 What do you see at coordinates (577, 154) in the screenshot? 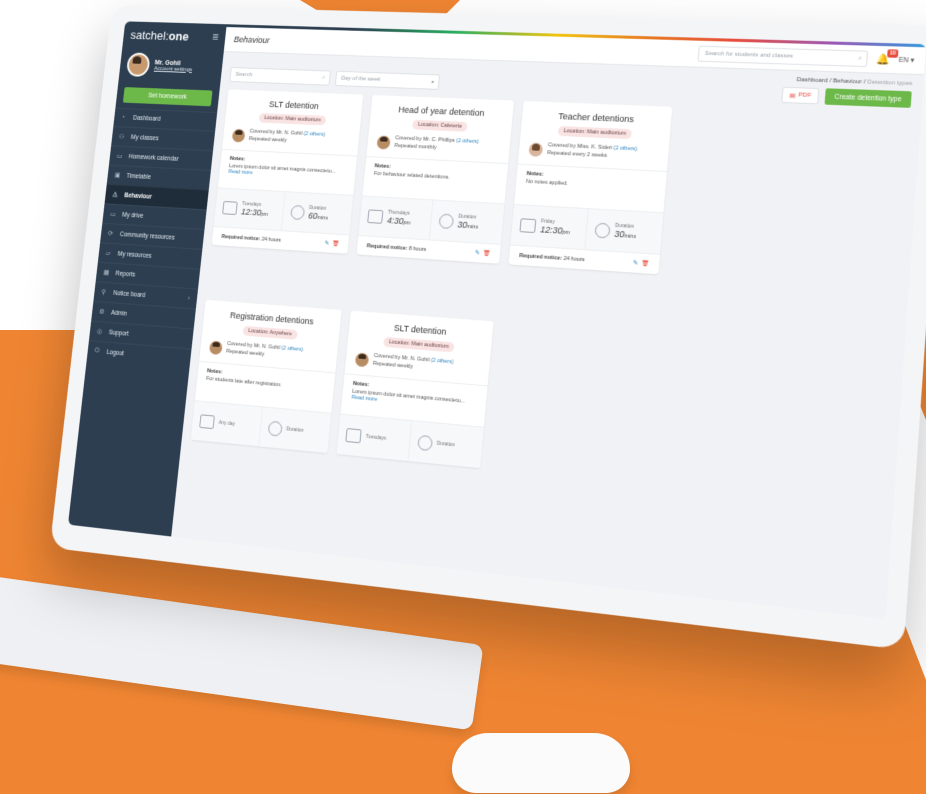
I see `repeat-text: Repeated every 2 weeks` at bounding box center [577, 154].